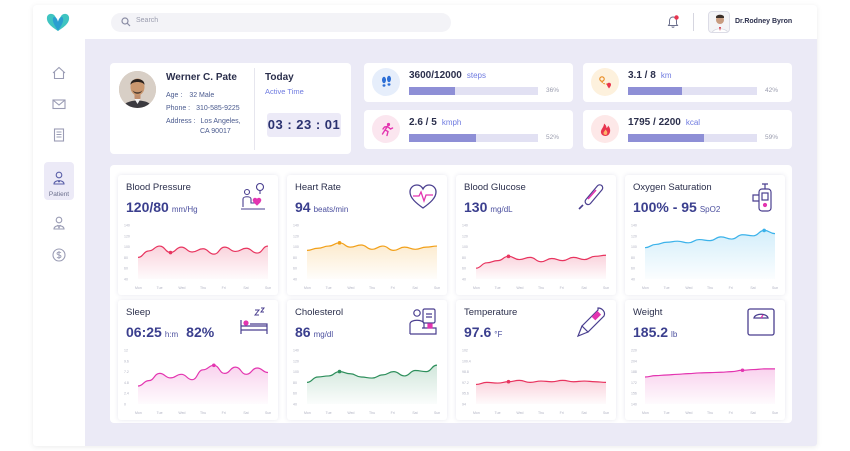  I want to click on sidebar-item-messages, so click(59, 104).